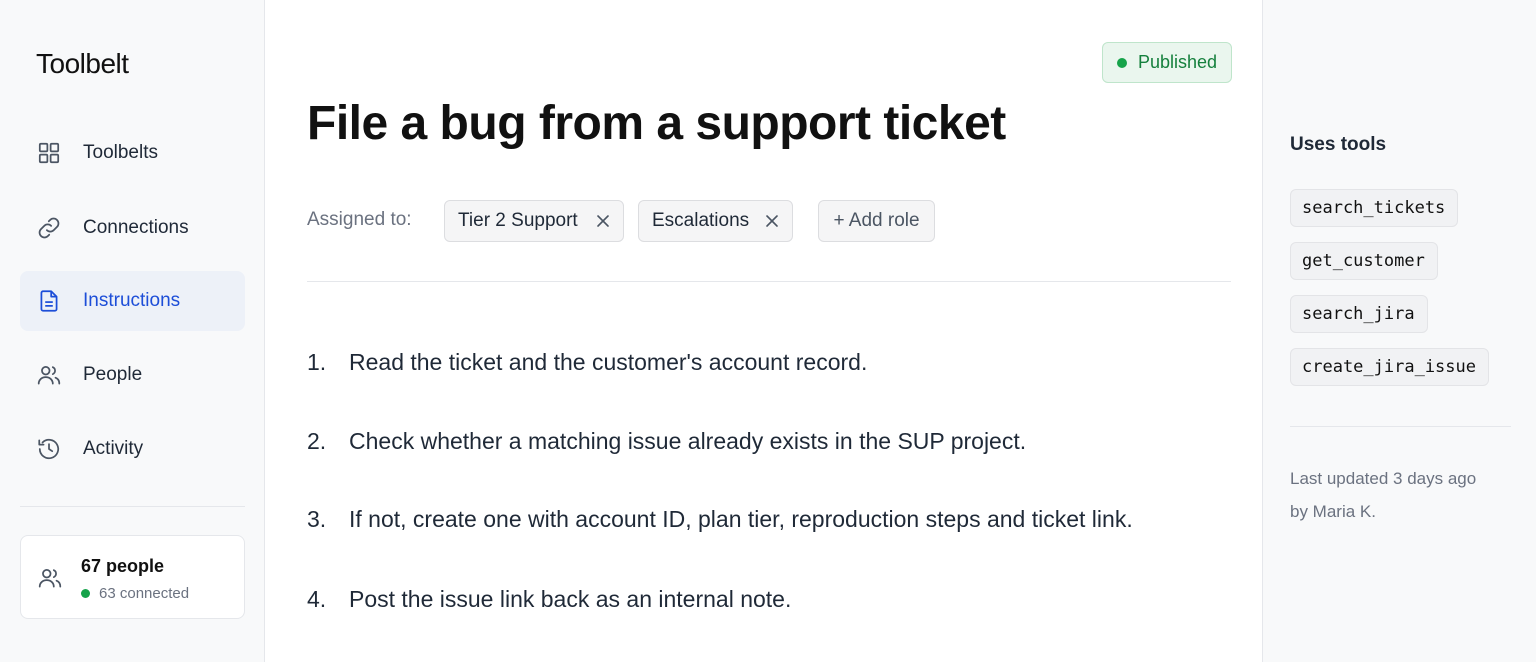  Describe the element at coordinates (113, 374) in the screenshot. I see `sidebar-item-label: People` at that location.